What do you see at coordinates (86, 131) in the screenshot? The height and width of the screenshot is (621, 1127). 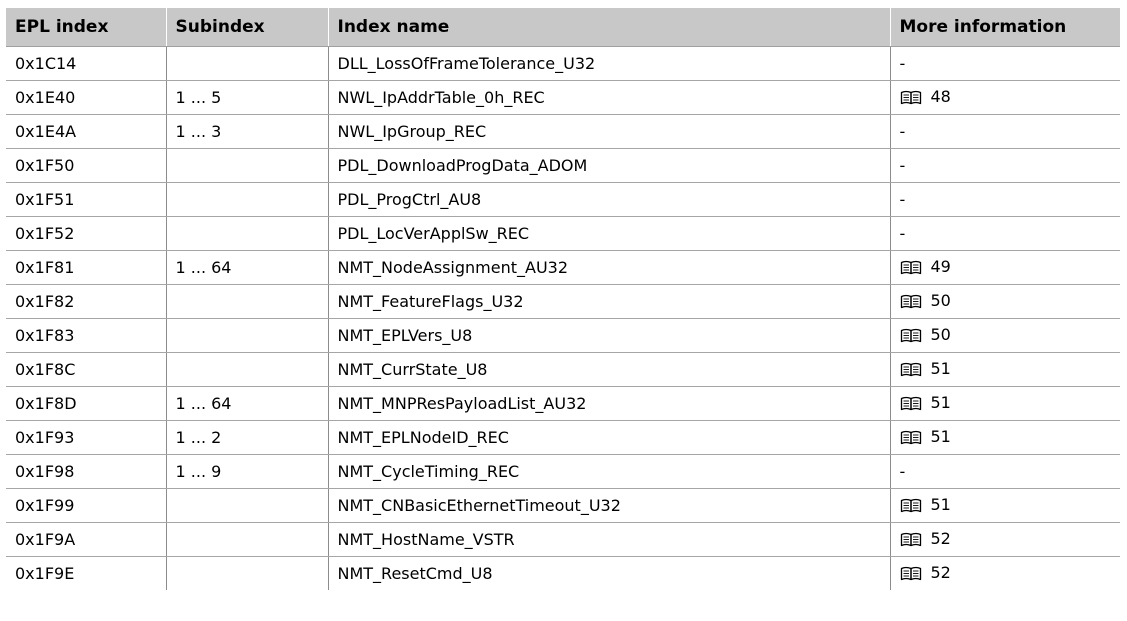 I see `epl-index-cell: 0x1E4A` at bounding box center [86, 131].